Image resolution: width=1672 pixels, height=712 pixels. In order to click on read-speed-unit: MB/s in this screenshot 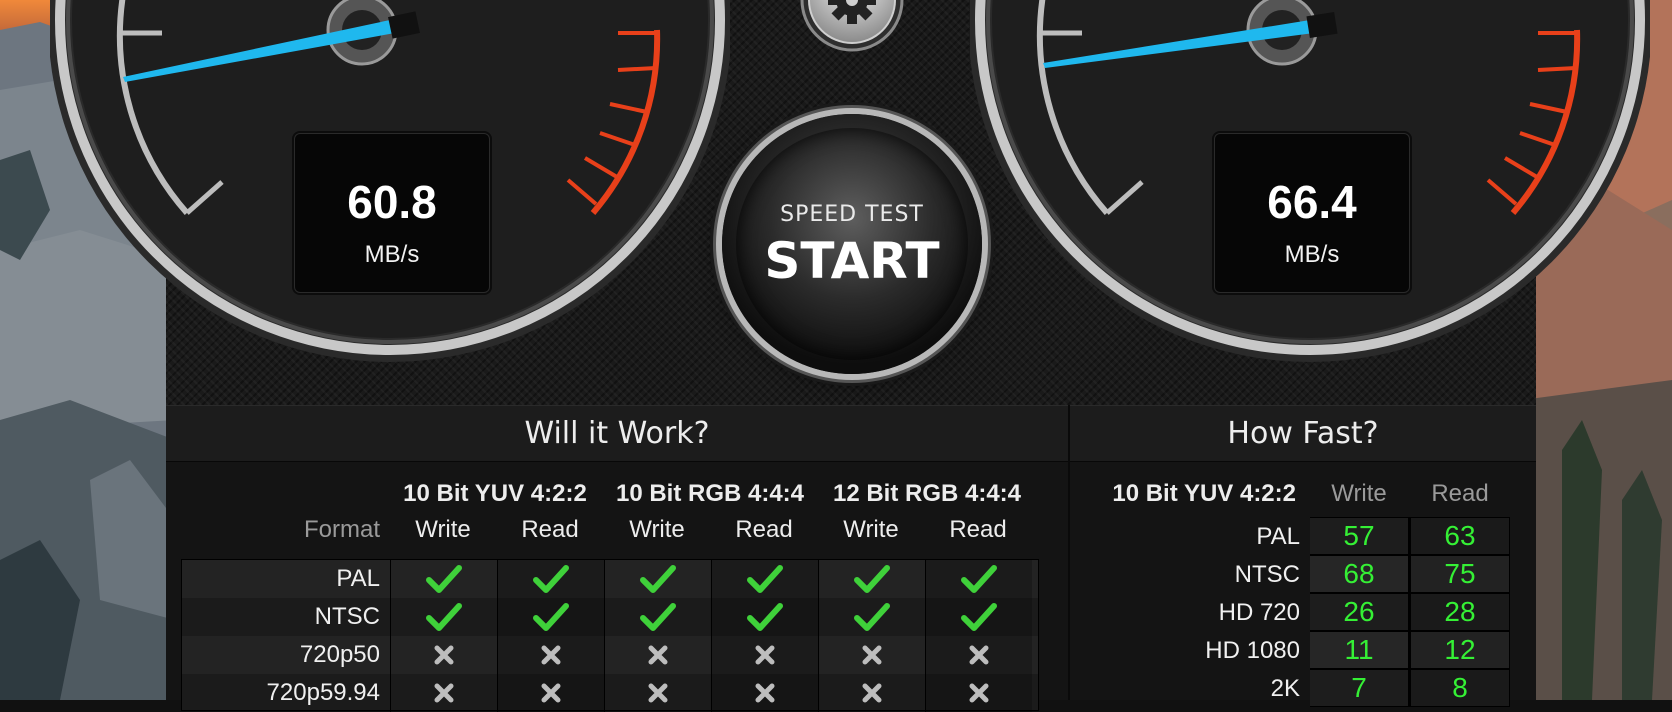, I will do `click(1312, 254)`.